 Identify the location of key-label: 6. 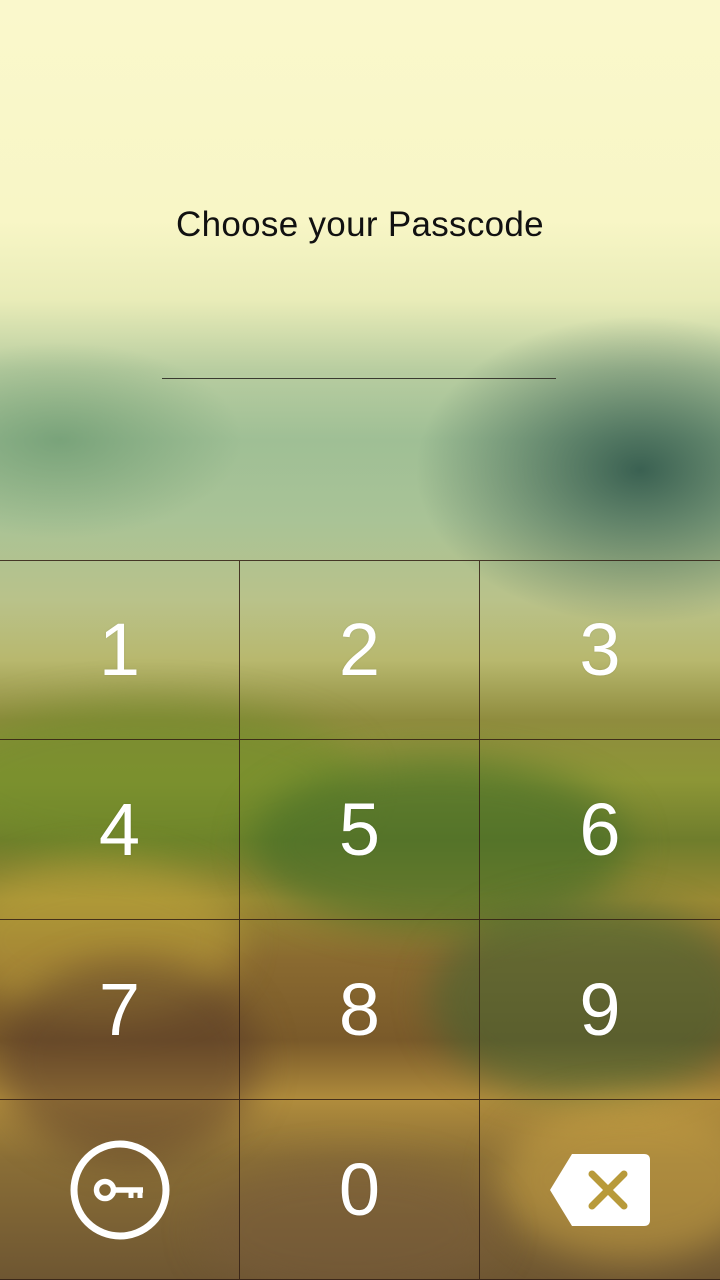
(600, 829).